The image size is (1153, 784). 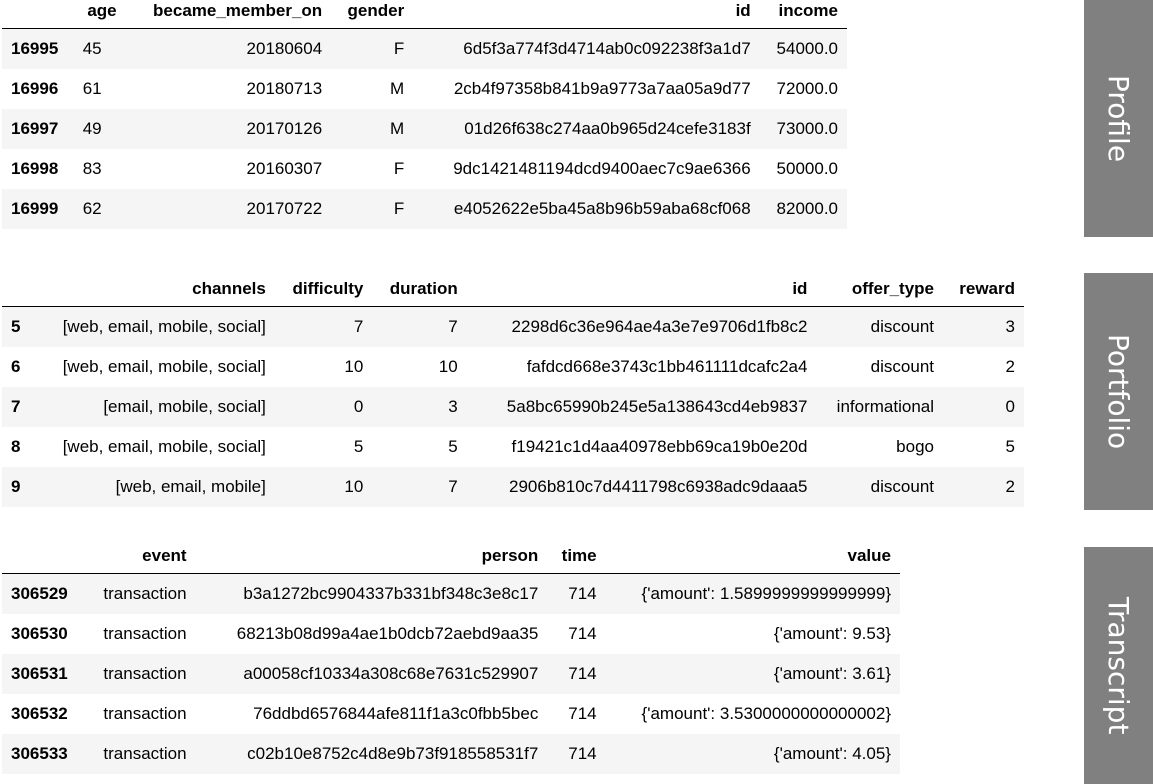 I want to click on cell-age: 49, so click(x=92, y=128).